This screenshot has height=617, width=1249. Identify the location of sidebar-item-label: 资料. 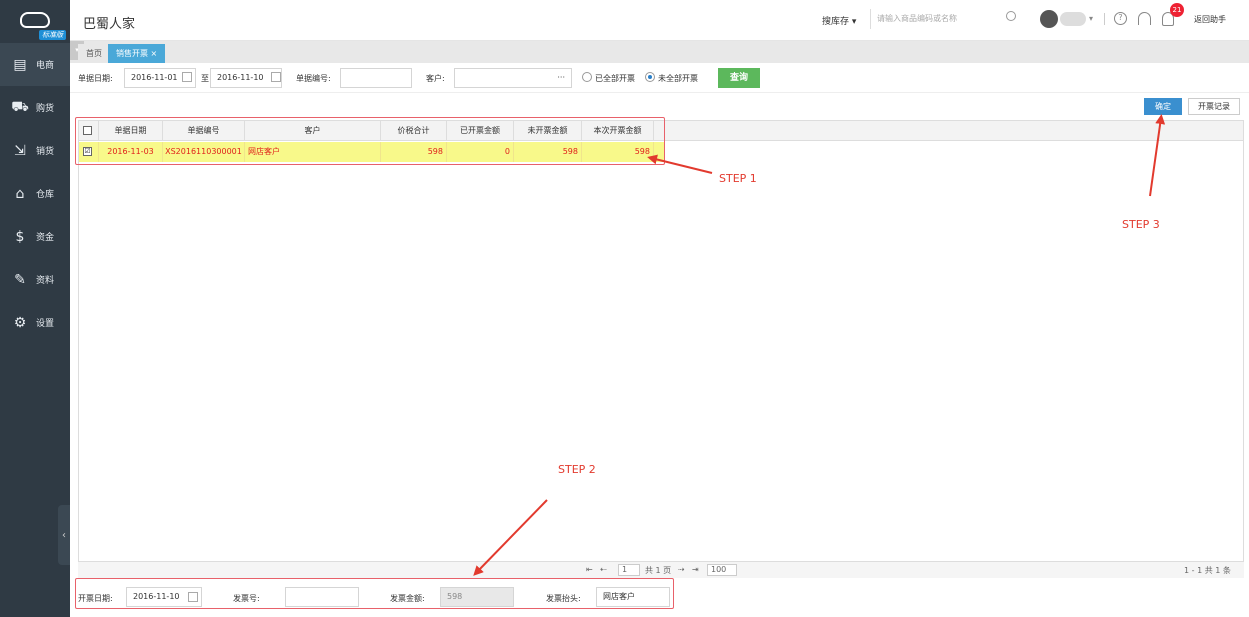
(45, 281).